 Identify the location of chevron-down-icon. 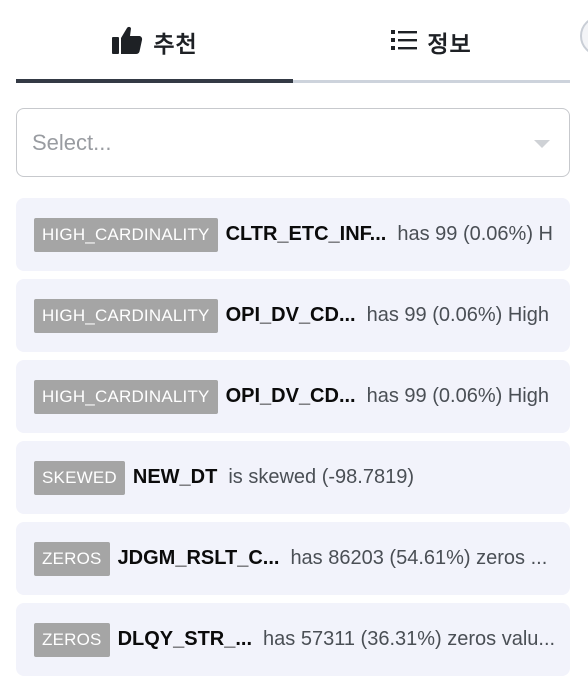
(542, 144).